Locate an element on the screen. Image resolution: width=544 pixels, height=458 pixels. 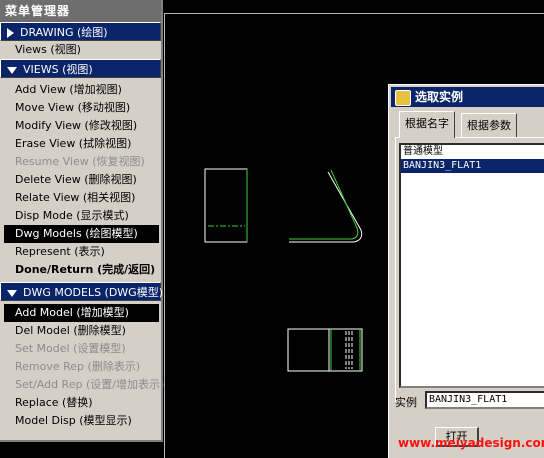
menu-item-views: Views (视图) is located at coordinates (81, 50).